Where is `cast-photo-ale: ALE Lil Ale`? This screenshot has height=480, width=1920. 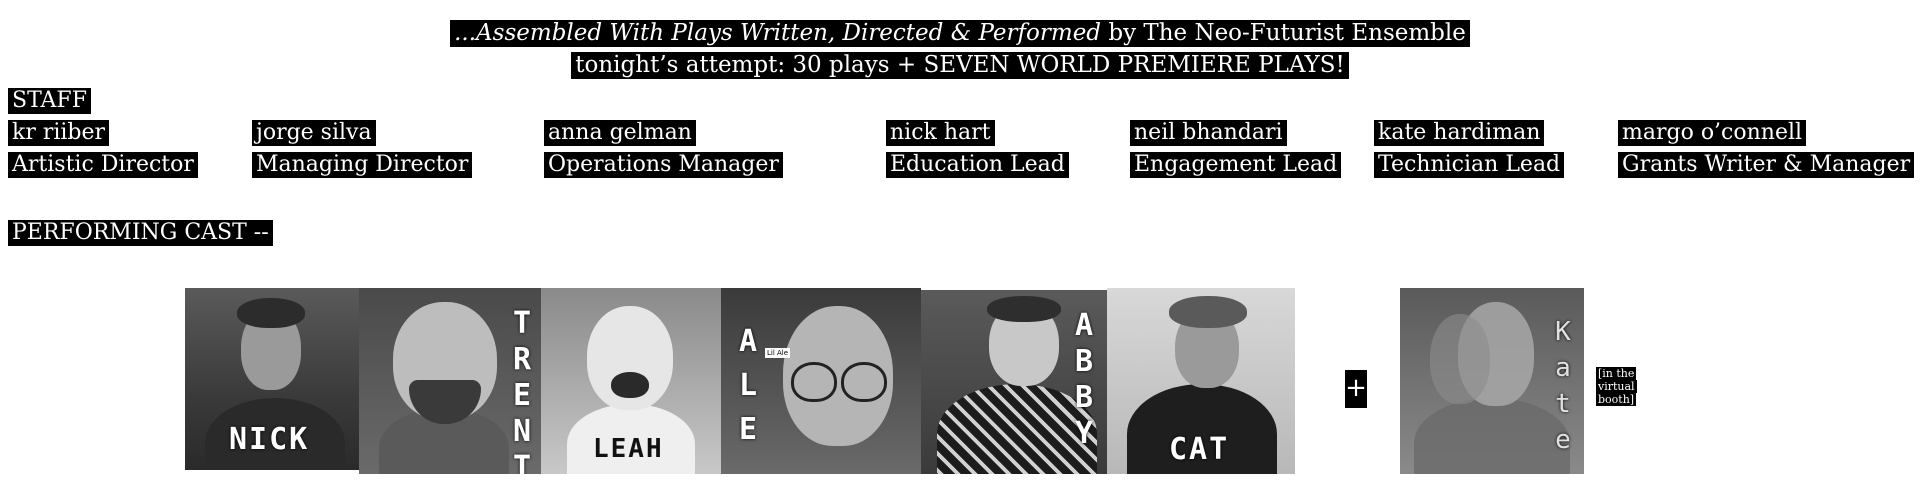 cast-photo-ale: ALE Lil Ale is located at coordinates (821, 381).